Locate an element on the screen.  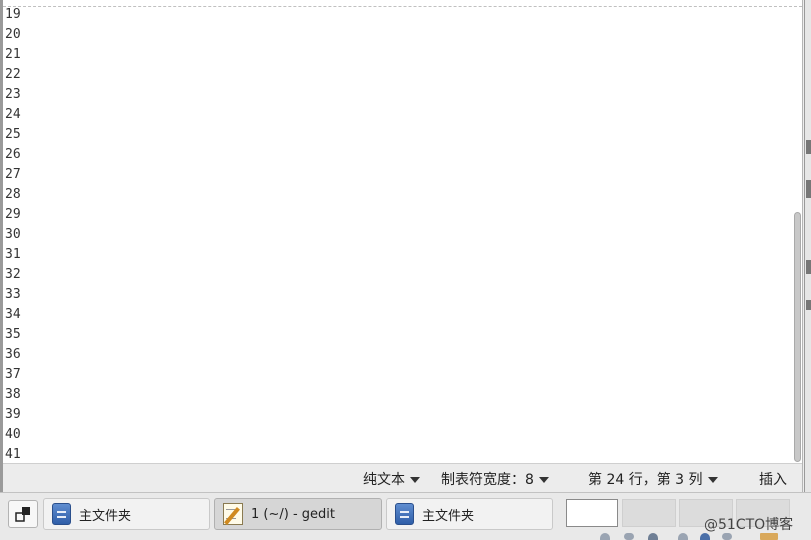
line-number: 27 is located at coordinates (13, 174).